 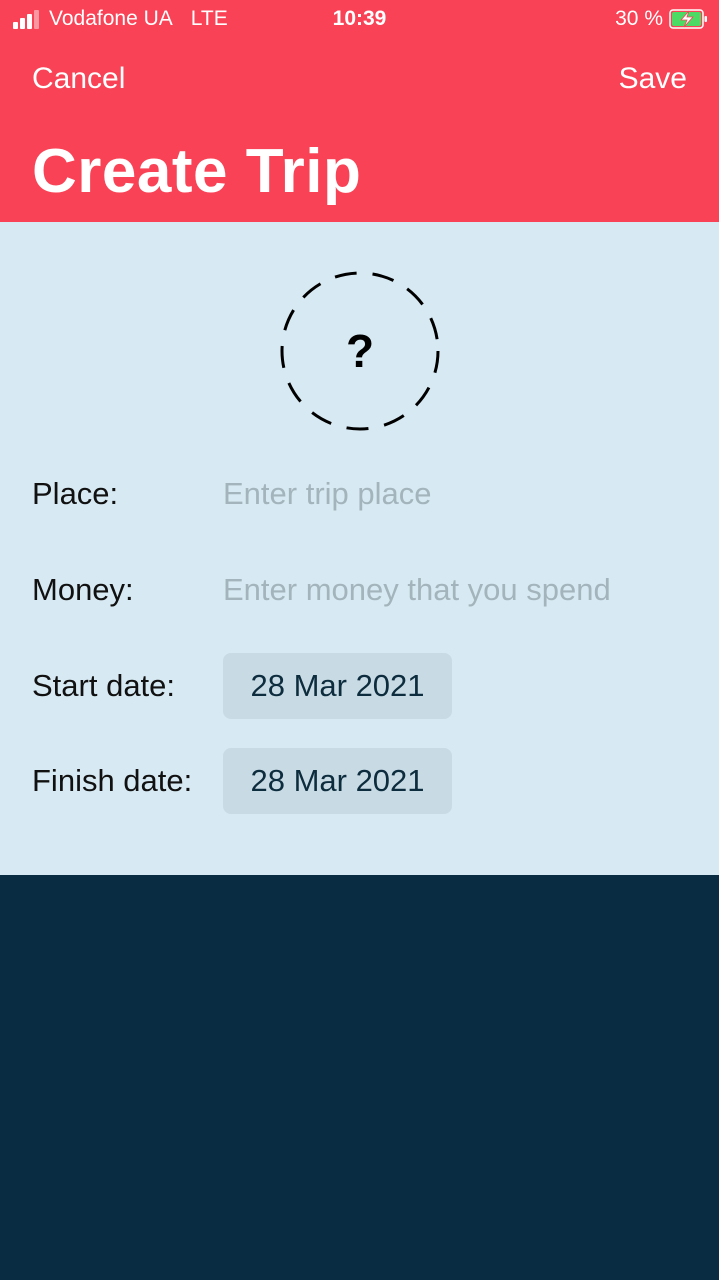 I want to click on place-row: Place:, so click(x=362, y=494).